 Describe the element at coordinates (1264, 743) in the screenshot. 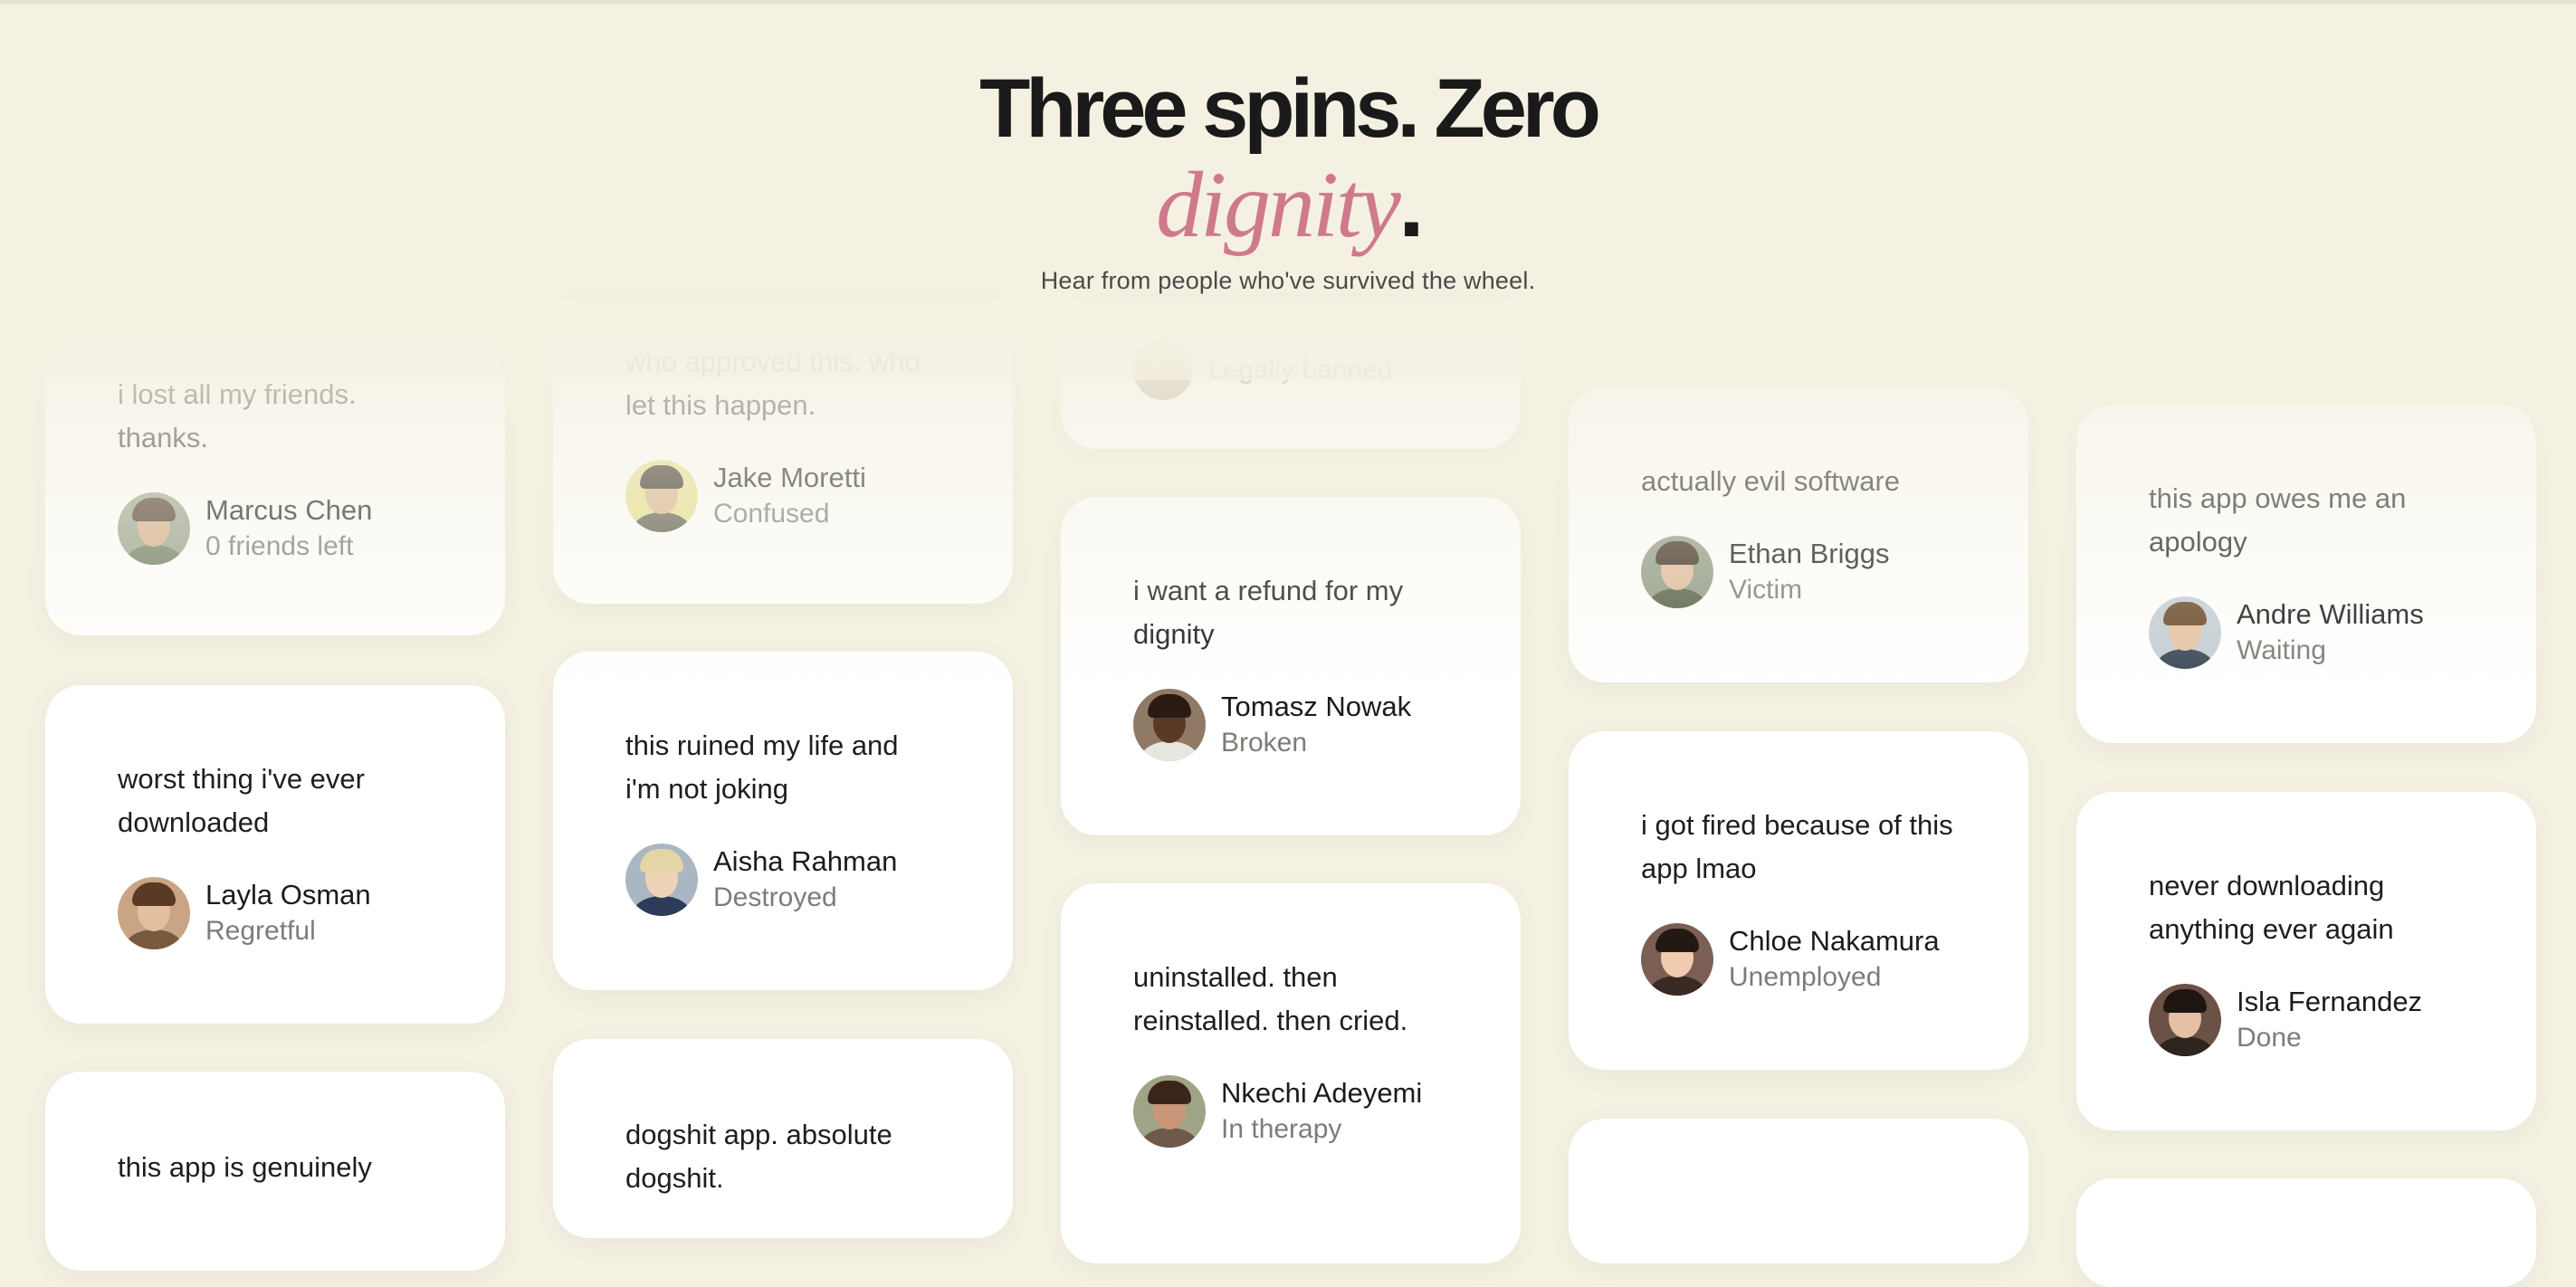

I see `author-role: Broken` at that location.